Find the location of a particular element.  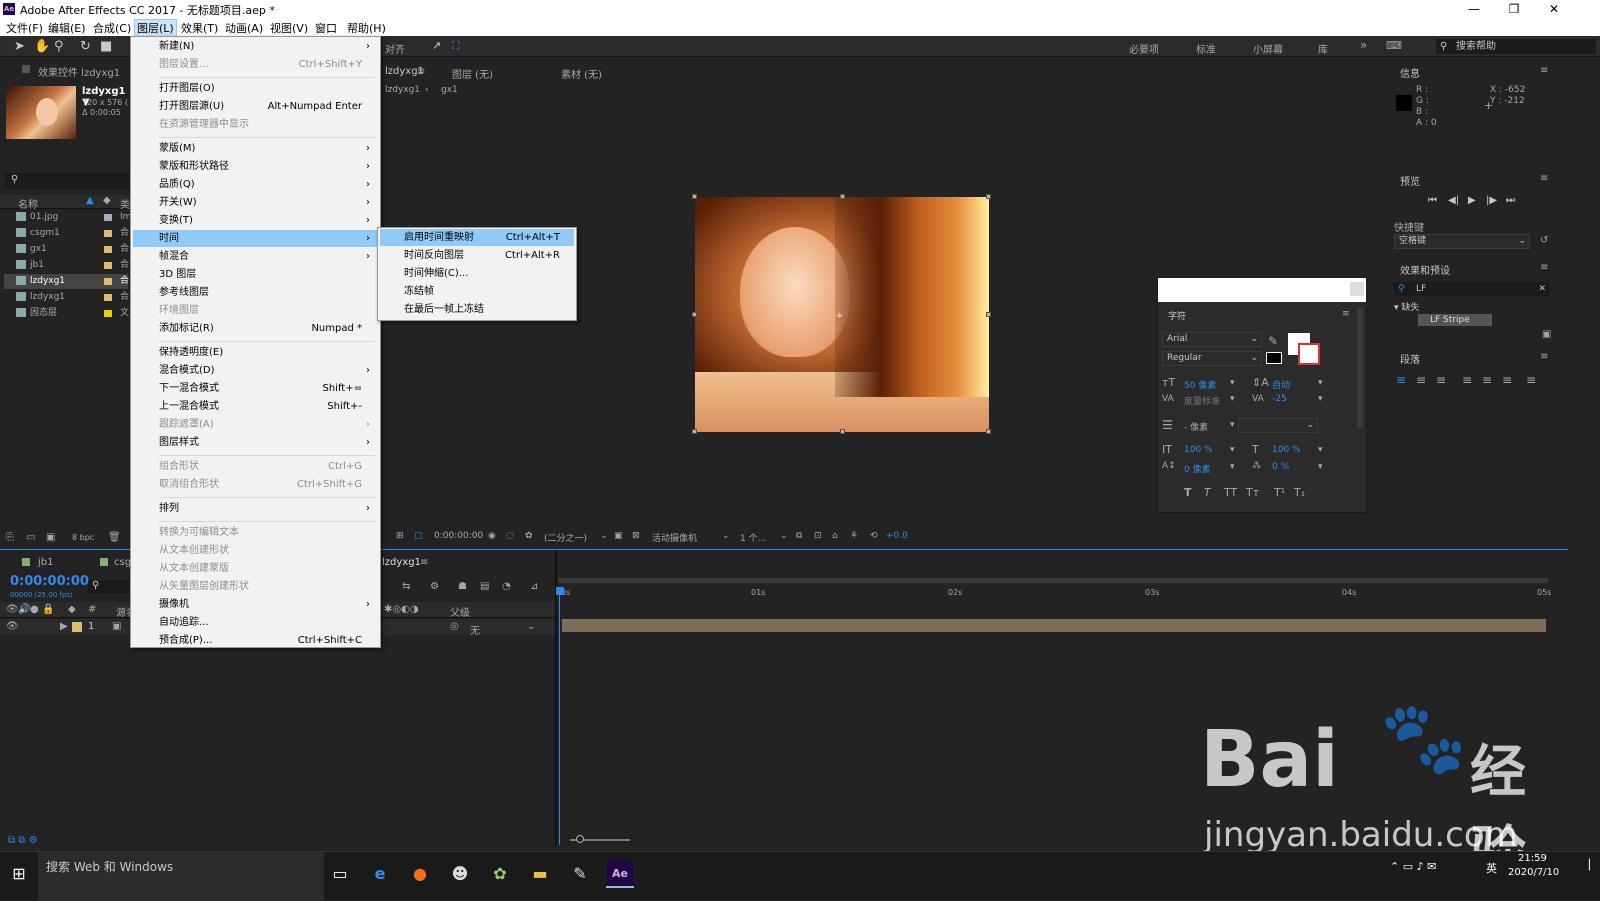

layer-menu-item: 上一混合模式 Shift+- is located at coordinates (255, 406).